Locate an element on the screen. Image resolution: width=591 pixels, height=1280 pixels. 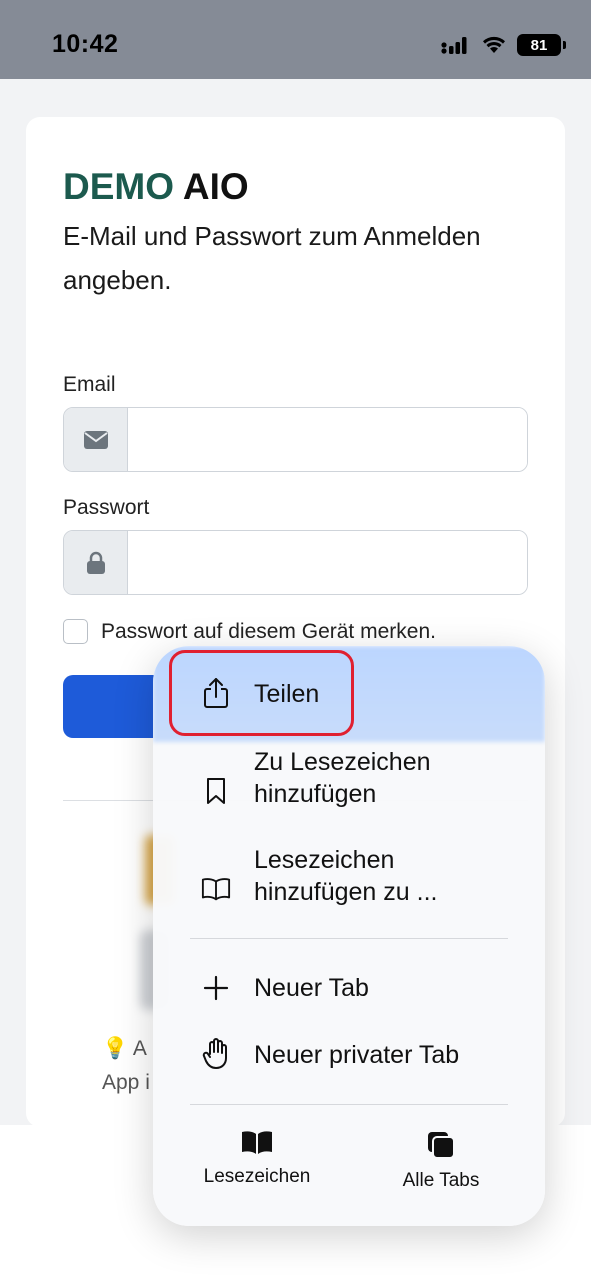
lock-icon is located at coordinates (95, 562).